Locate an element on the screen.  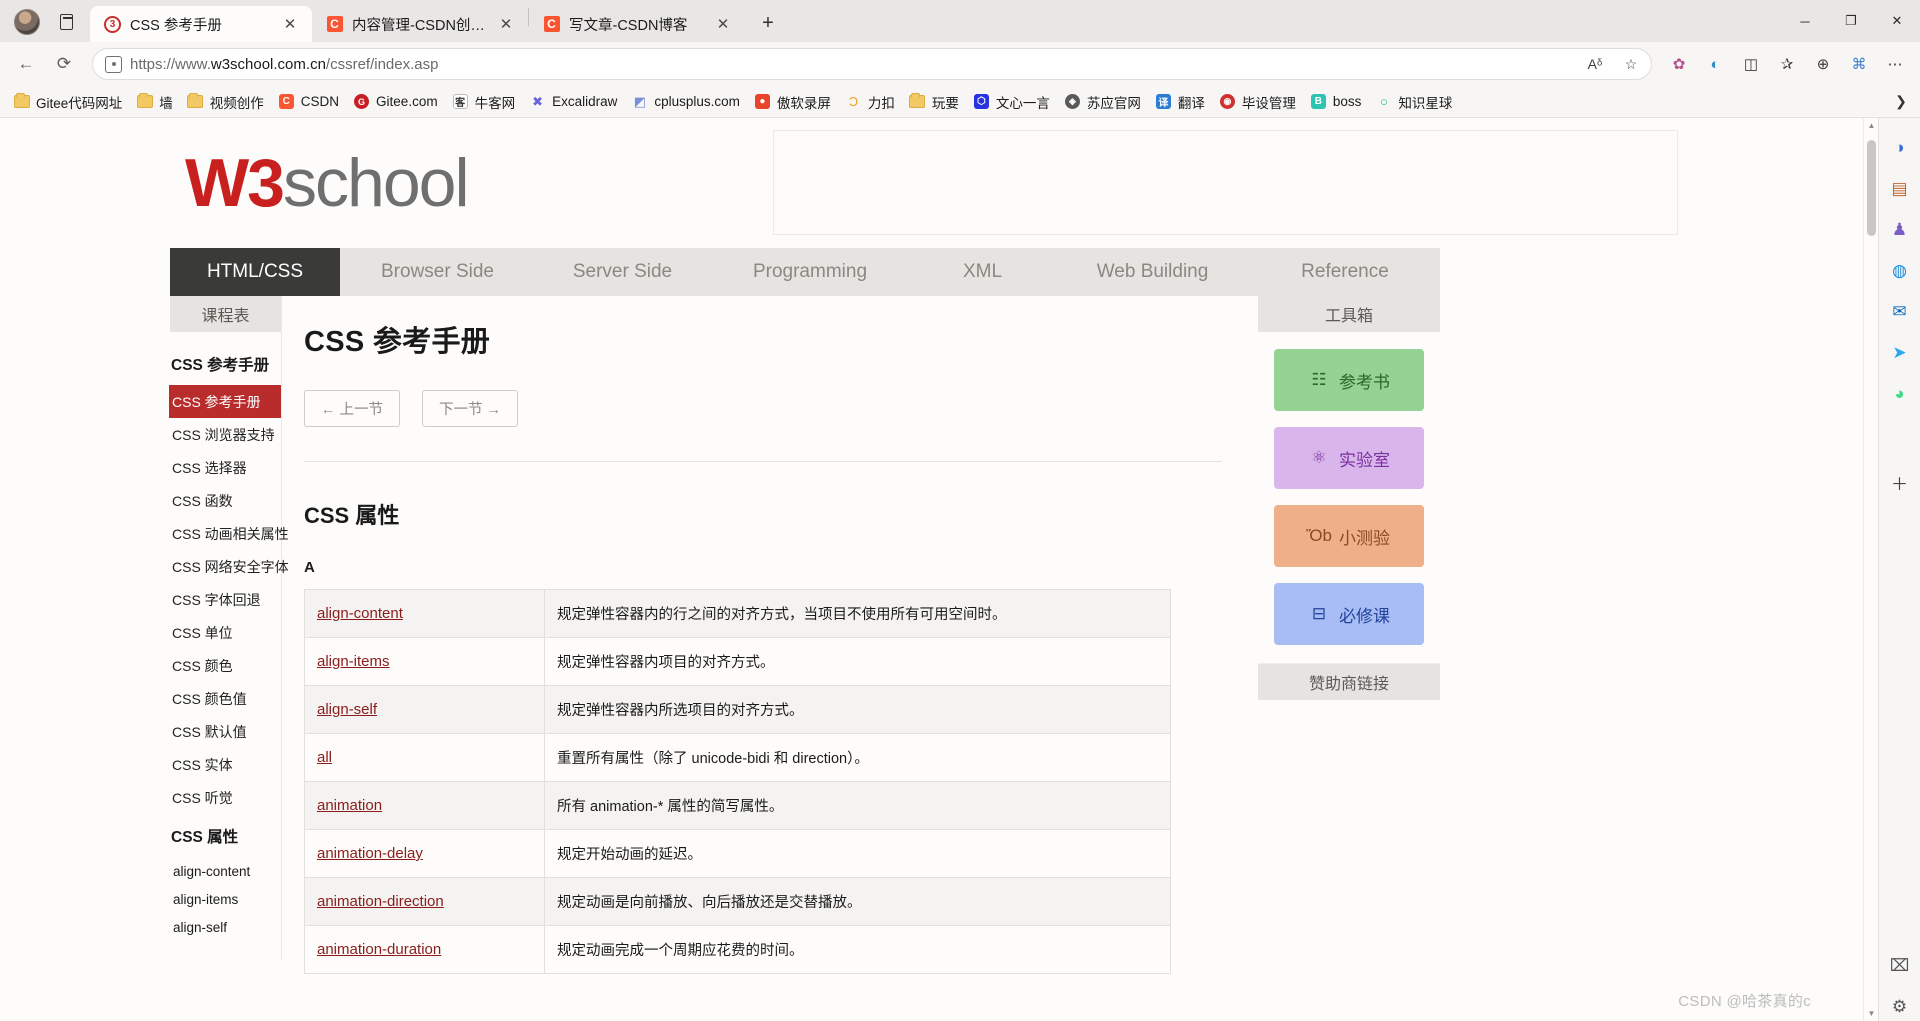
minimize-button: ─ is located at coordinates (1805, 21).